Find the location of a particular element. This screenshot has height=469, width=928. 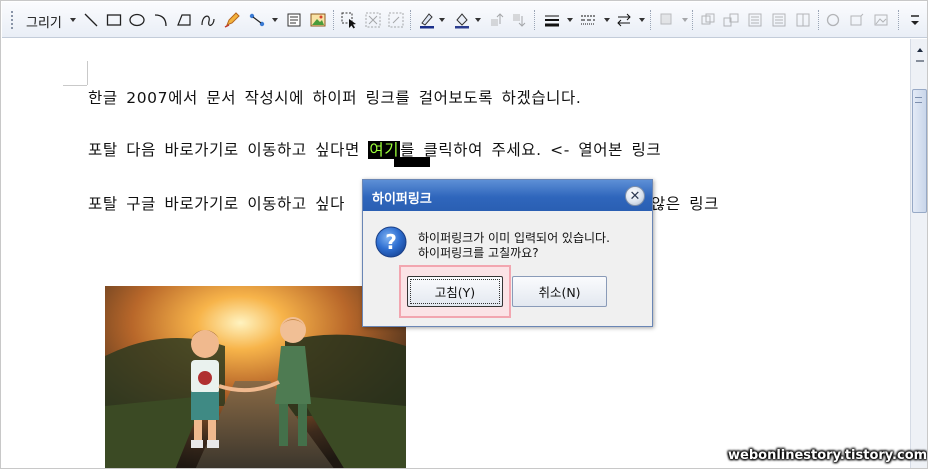

ungroup-icon is located at coordinates (396, 20).